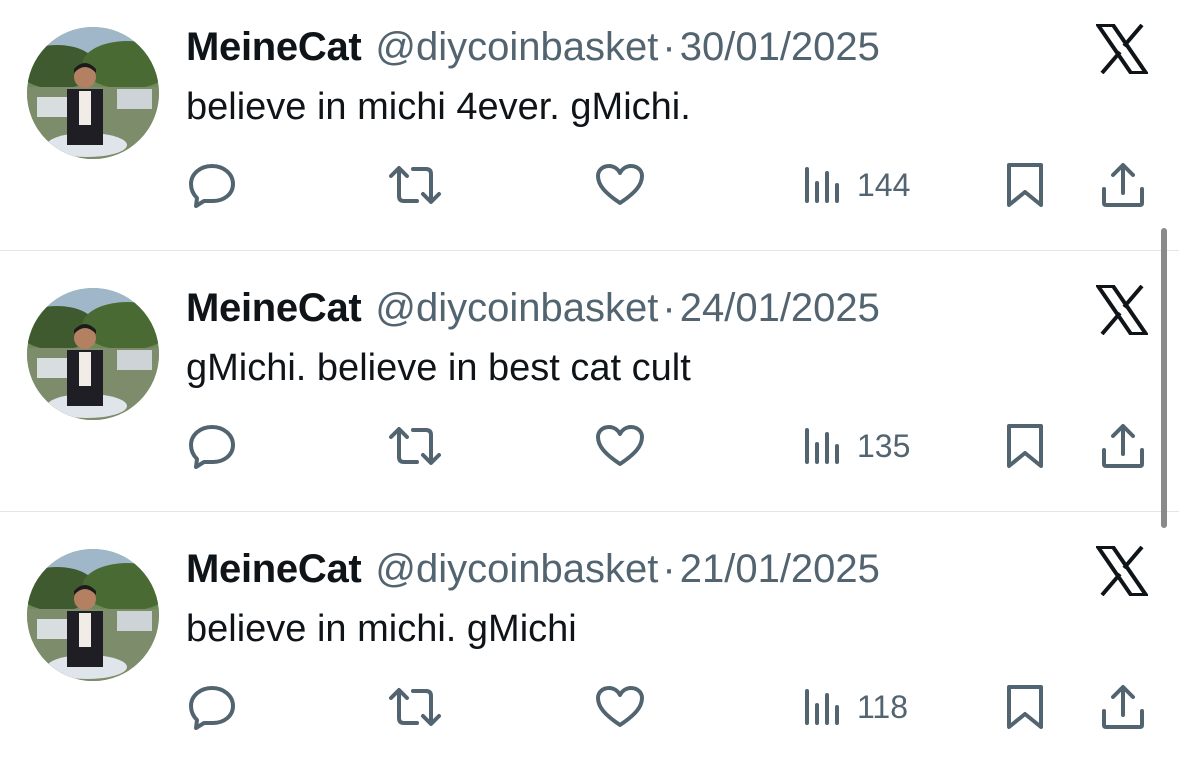 This screenshot has width=1179, height=774. What do you see at coordinates (589, 185) in the screenshot?
I see `tweet-actions: 144` at bounding box center [589, 185].